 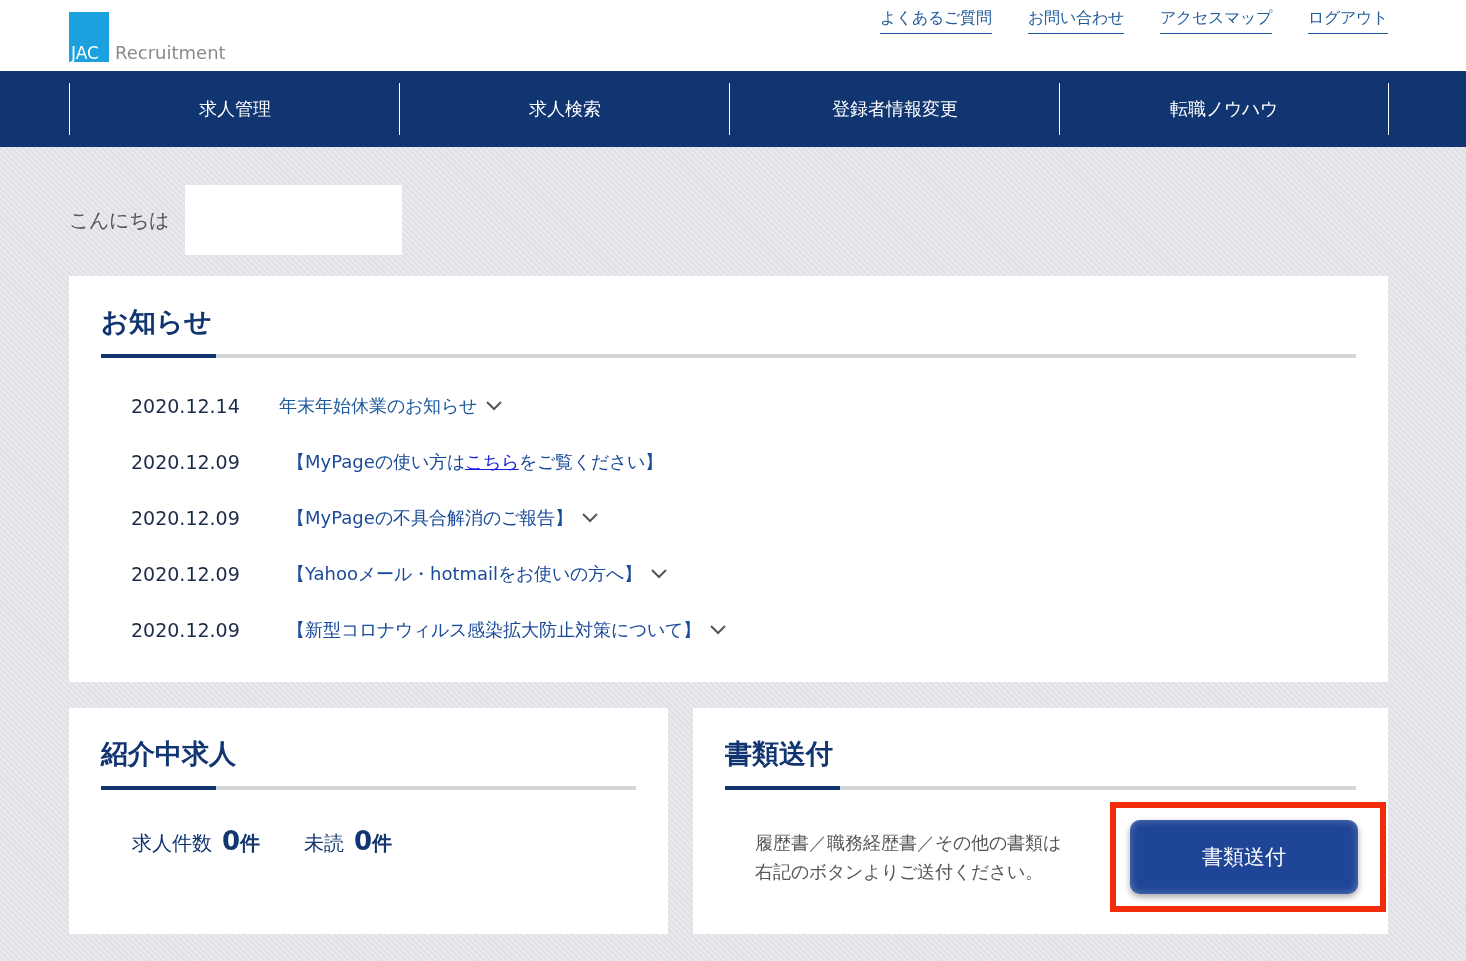 I want to click on stat-label: 未読, so click(x=324, y=843).